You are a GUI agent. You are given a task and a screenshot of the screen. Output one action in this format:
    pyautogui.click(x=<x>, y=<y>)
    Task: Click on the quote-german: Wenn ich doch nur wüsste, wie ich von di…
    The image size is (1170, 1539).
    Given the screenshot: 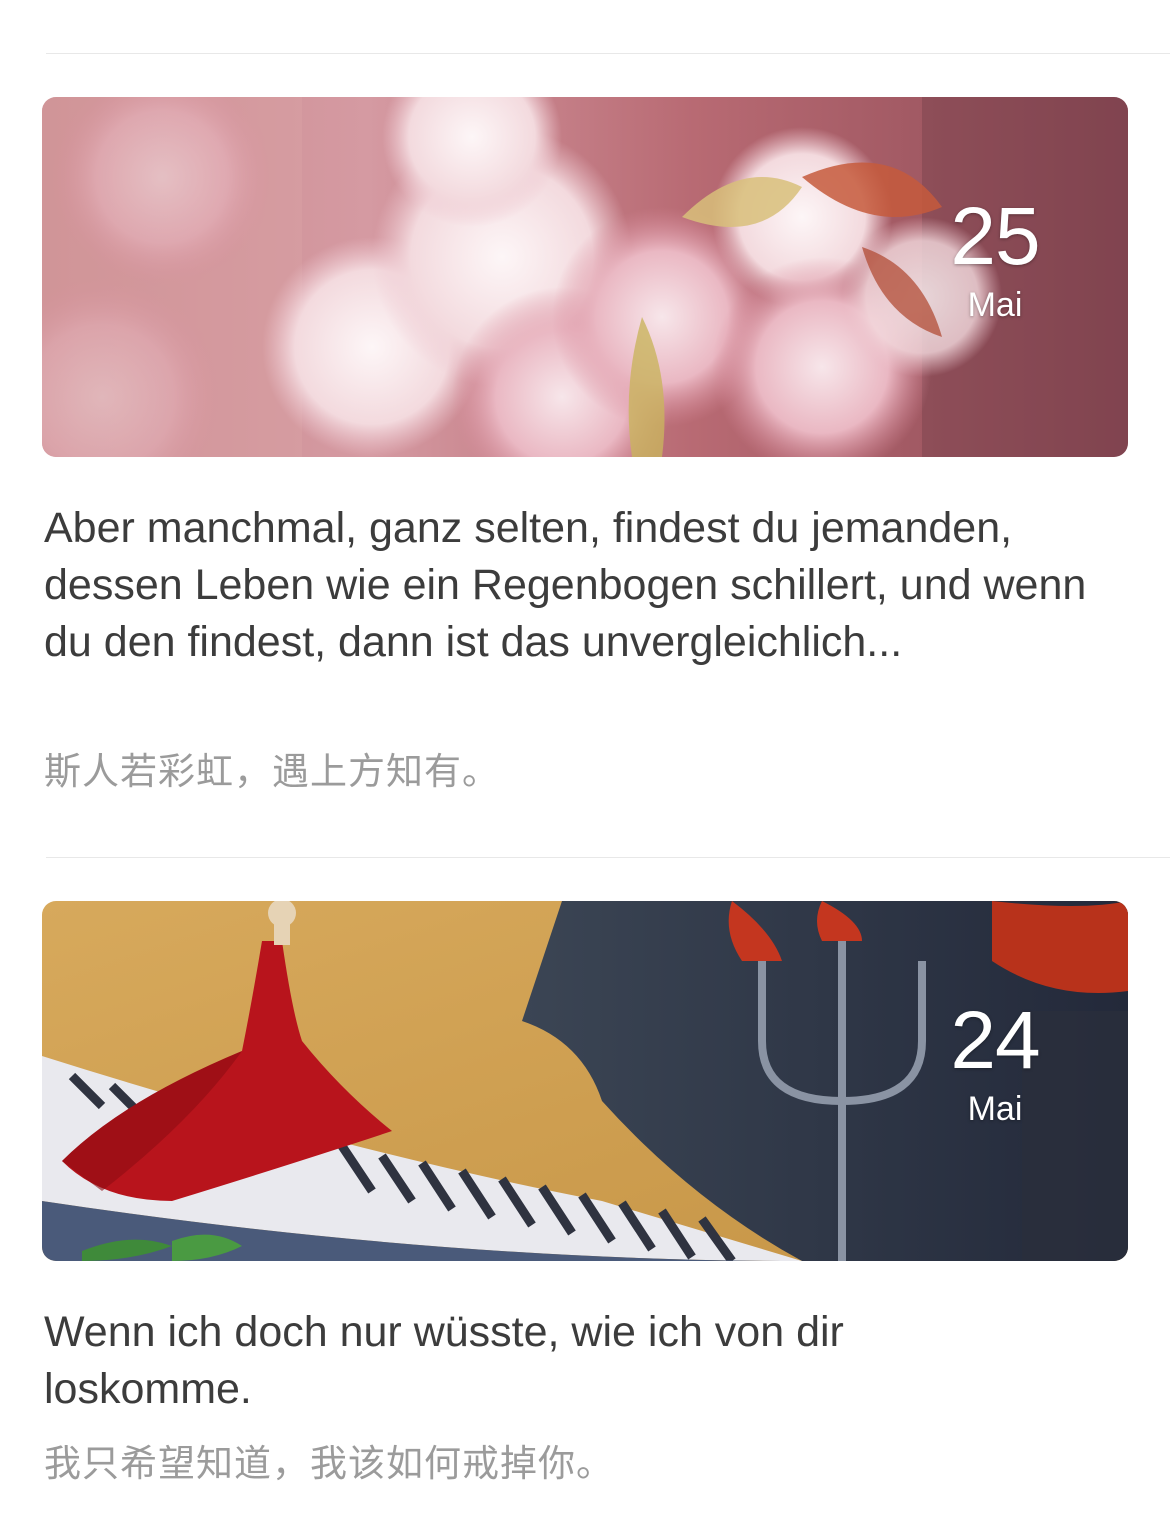 What is the action you would take?
    pyautogui.click(x=484, y=1361)
    